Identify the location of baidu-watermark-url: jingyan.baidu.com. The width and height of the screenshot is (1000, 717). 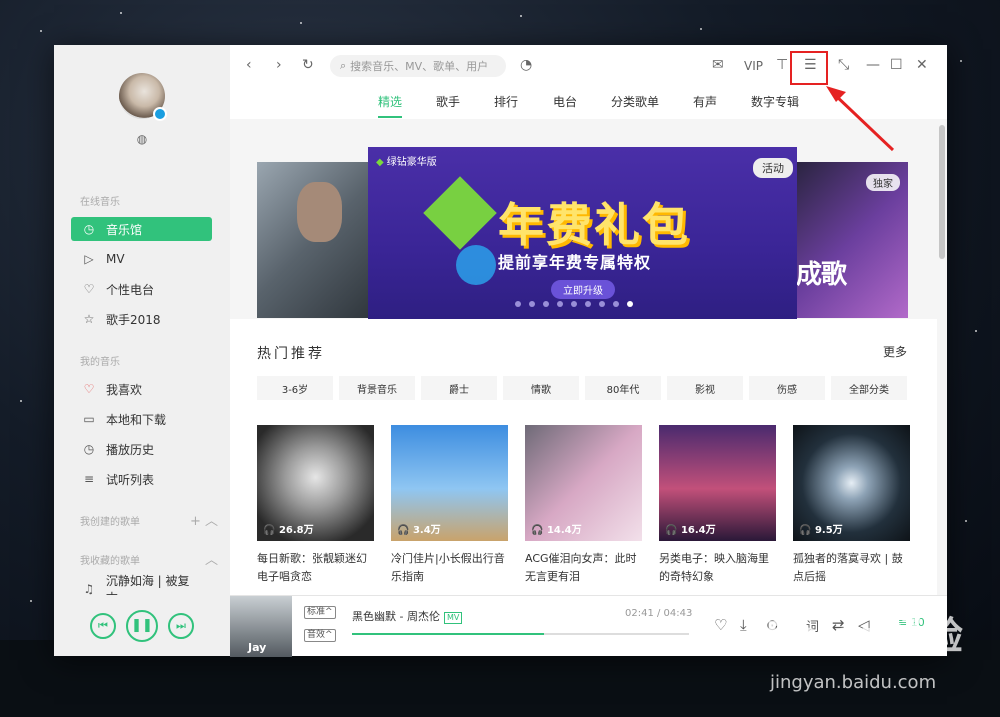
(853, 682).